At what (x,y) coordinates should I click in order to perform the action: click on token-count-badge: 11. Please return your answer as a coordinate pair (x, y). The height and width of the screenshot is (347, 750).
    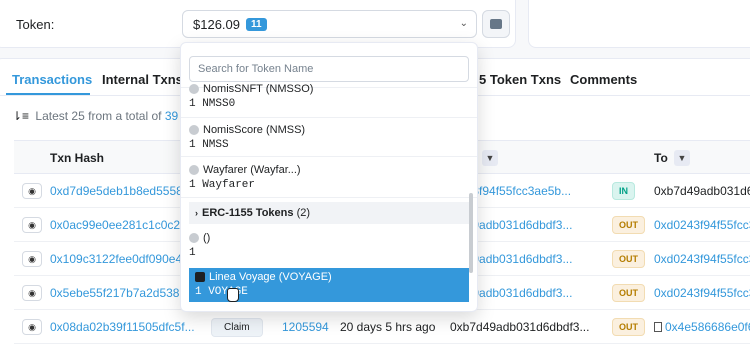
    Looking at the image, I should click on (256, 24).